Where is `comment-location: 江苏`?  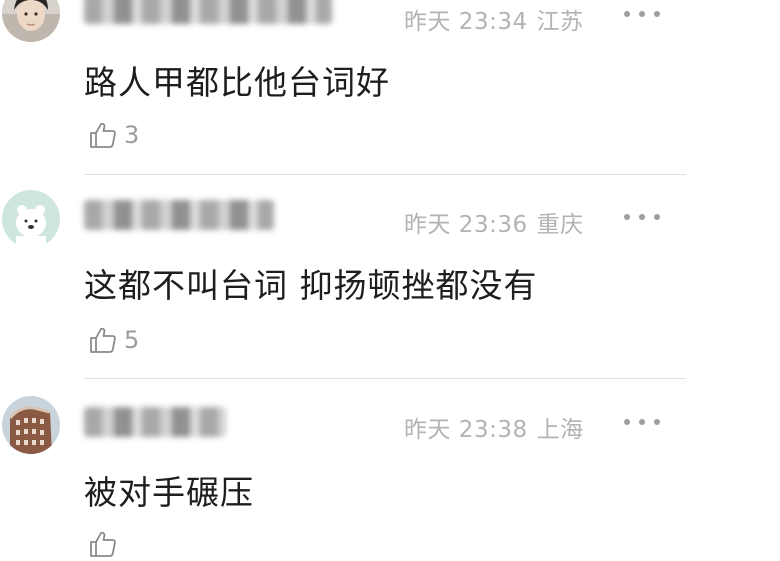
comment-location: 江苏 is located at coordinates (560, 22).